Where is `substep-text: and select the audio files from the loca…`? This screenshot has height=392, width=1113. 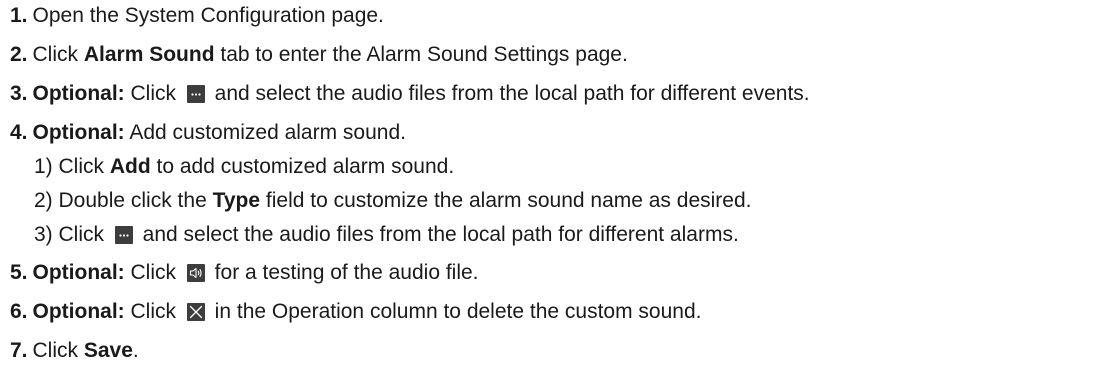
substep-text: and select the audio files from the loca… is located at coordinates (437, 234).